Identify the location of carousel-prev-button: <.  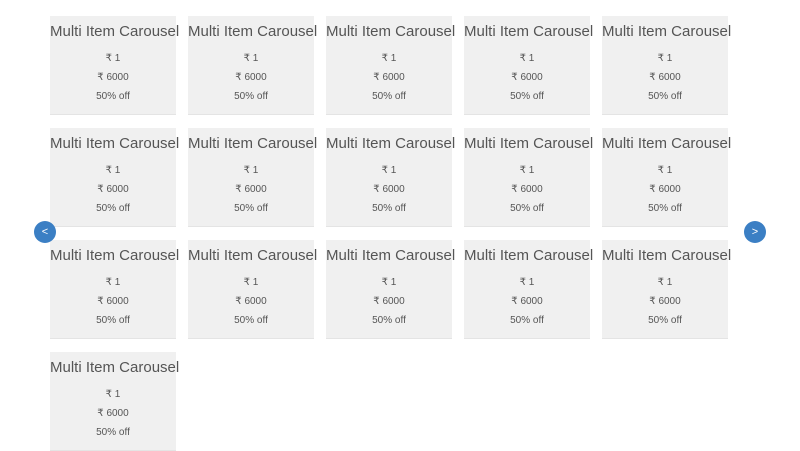
(45, 232).